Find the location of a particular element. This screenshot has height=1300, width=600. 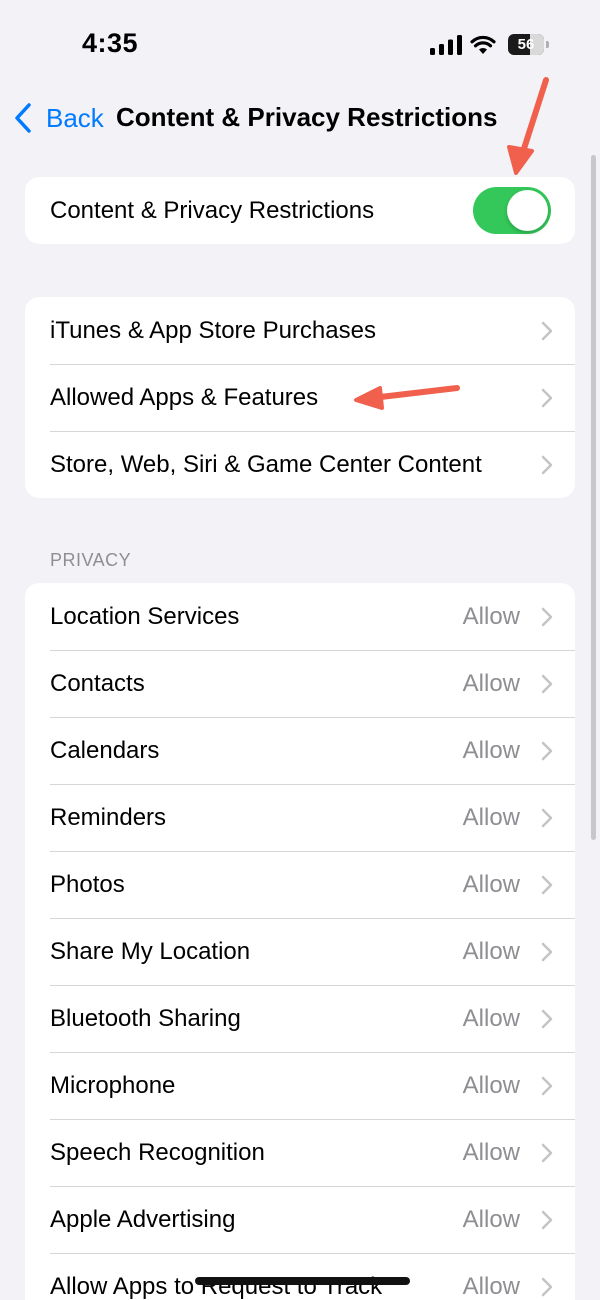

row-label: Store, Web, Siri & Game Center Content is located at coordinates (266, 464).